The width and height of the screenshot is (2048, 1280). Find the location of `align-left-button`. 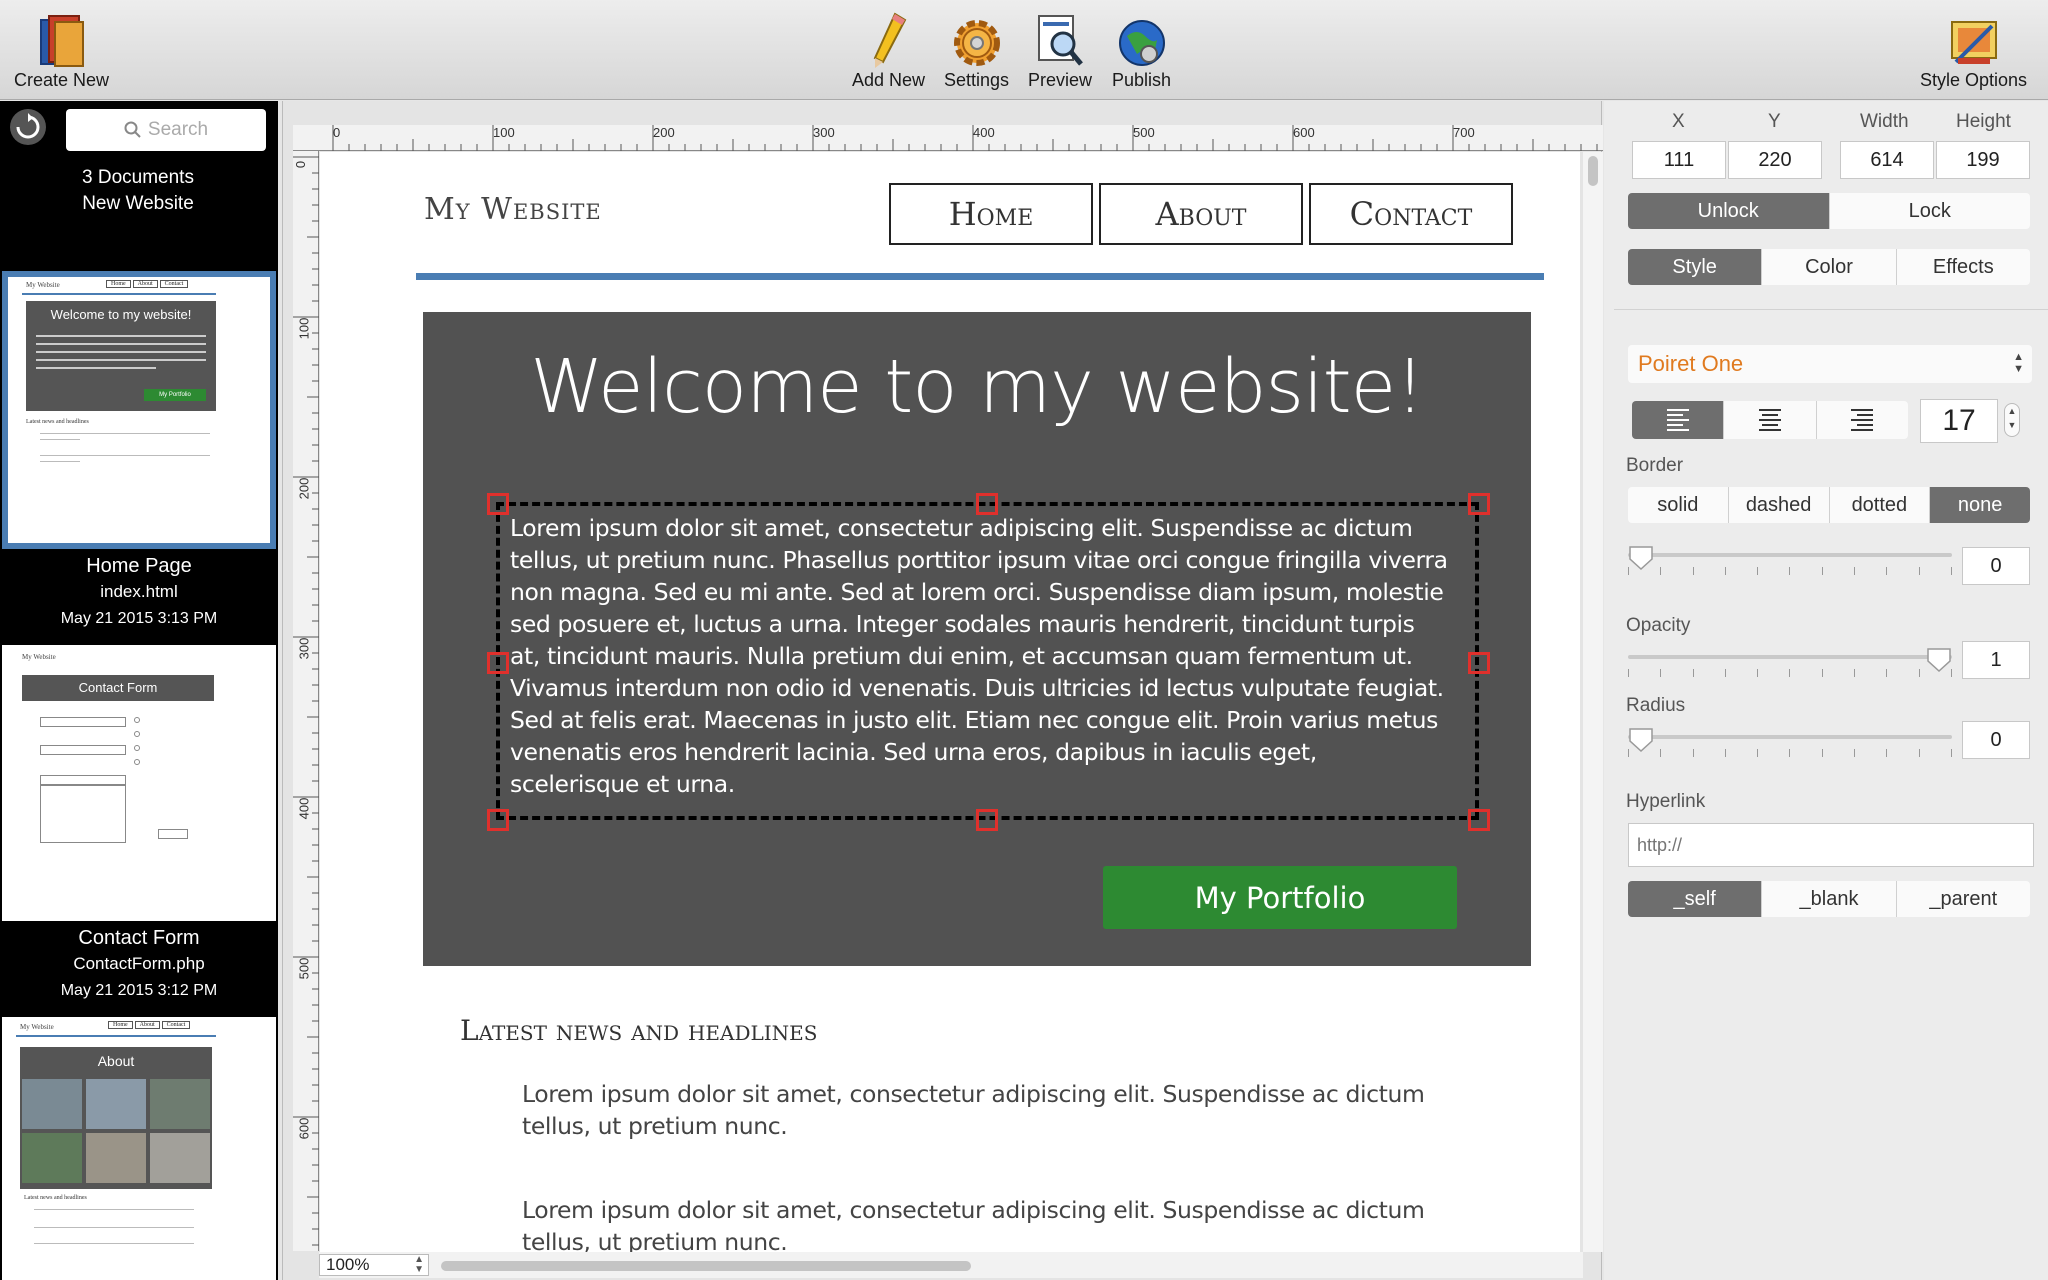

align-left-button is located at coordinates (1678, 420).